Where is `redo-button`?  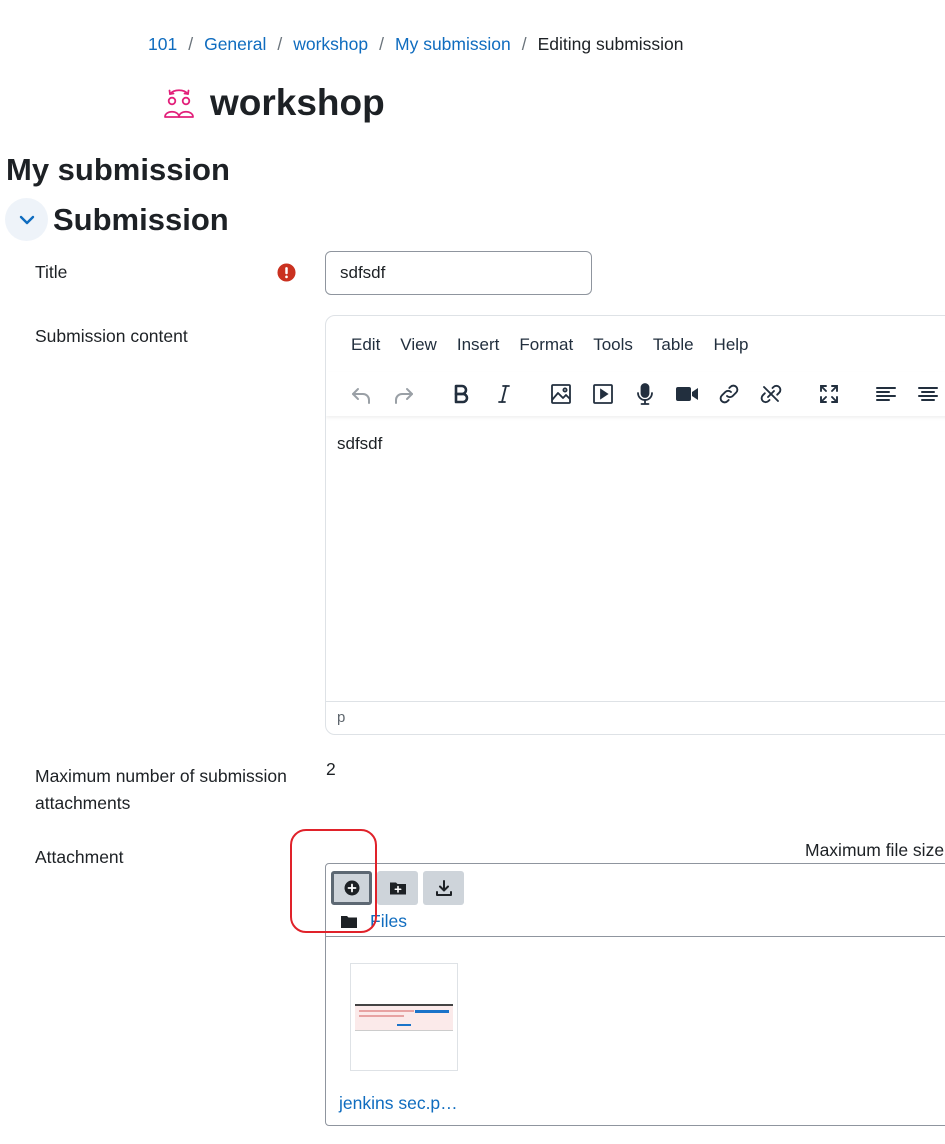
redo-button is located at coordinates (404, 394).